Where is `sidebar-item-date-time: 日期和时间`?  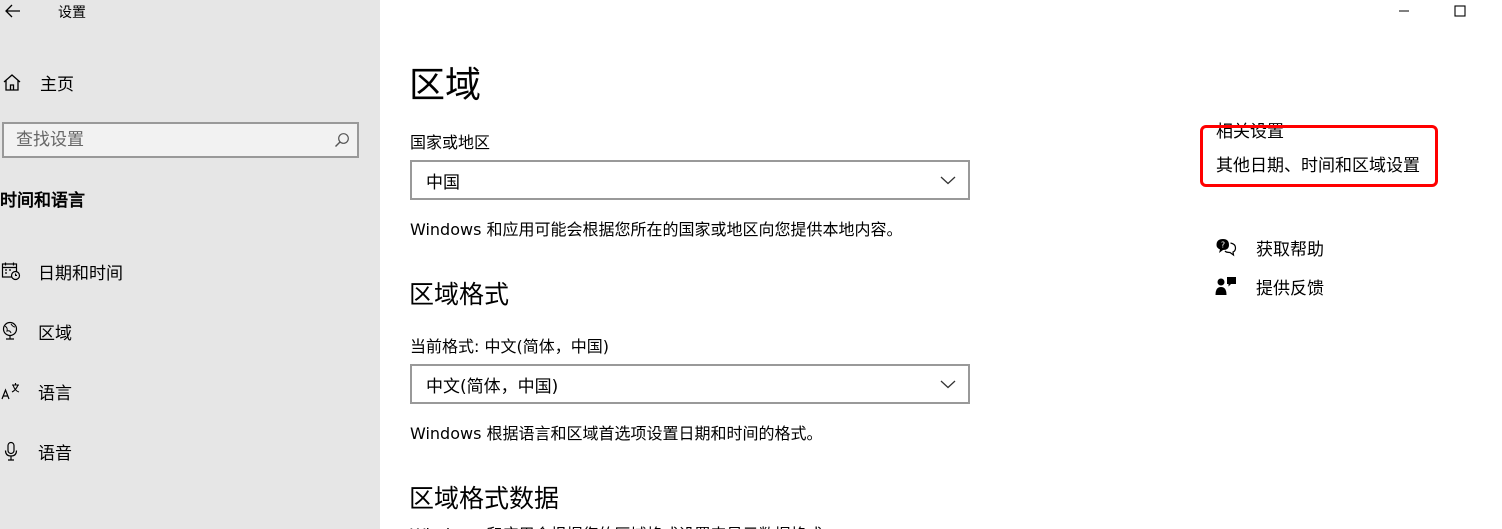
sidebar-item-date-time: 日期和时间 is located at coordinates (190, 271).